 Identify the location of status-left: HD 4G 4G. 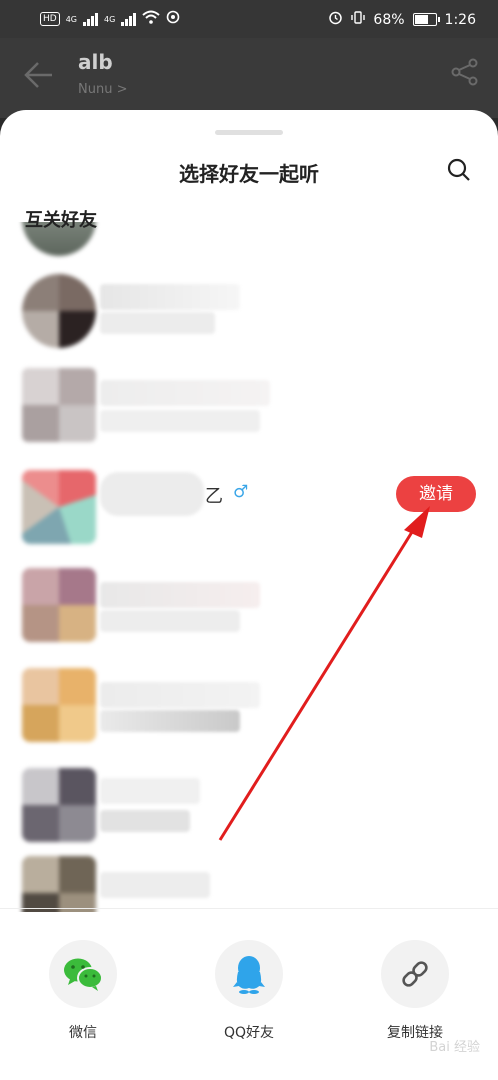
(110, 19).